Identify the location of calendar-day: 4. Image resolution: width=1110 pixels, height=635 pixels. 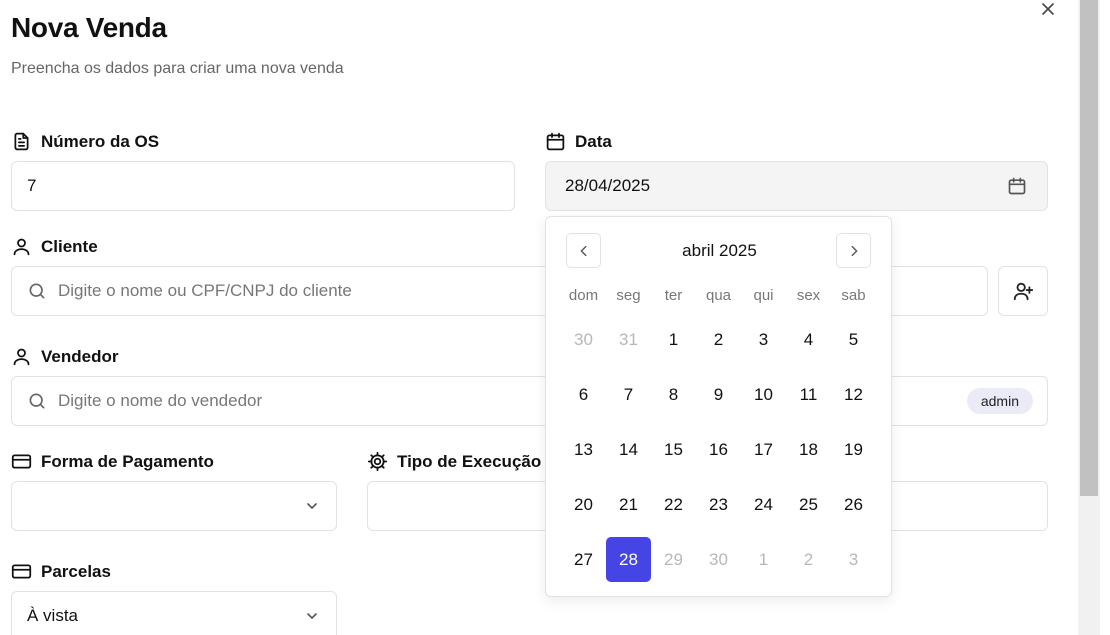
(808, 339).